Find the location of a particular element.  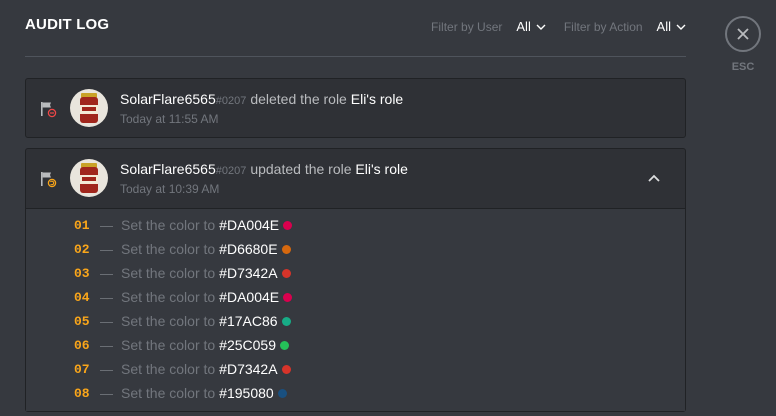

action-text: updated the role is located at coordinates (301, 169).